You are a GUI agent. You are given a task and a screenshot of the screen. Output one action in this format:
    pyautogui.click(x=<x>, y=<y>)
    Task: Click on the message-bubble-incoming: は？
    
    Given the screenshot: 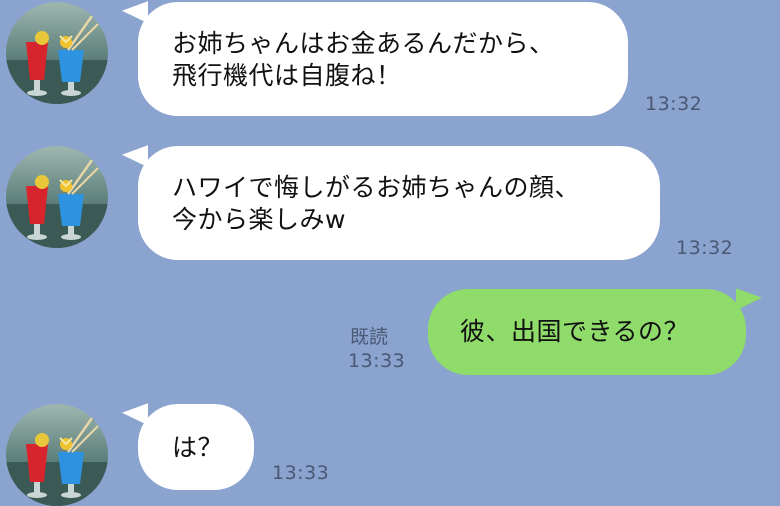 What is the action you would take?
    pyautogui.click(x=196, y=447)
    